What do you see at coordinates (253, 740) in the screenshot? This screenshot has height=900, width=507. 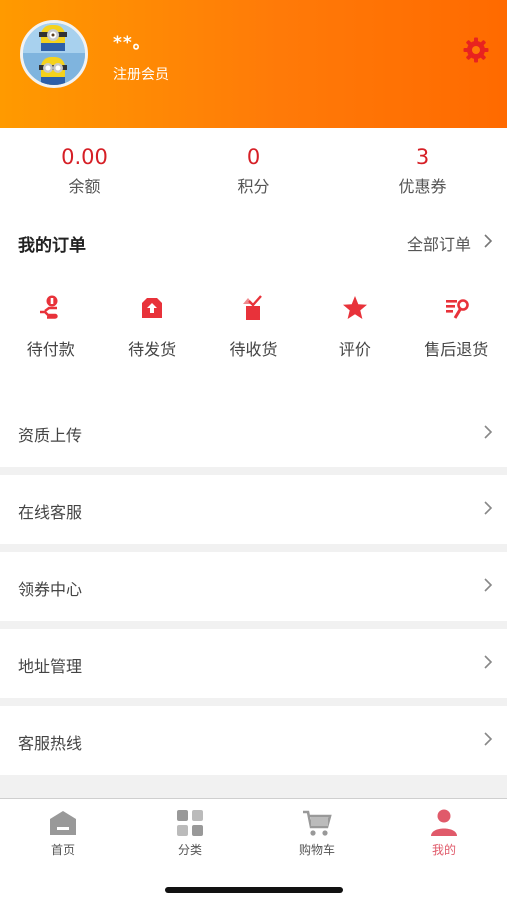 I see `menu-item-service-hotline: 客服热线` at bounding box center [253, 740].